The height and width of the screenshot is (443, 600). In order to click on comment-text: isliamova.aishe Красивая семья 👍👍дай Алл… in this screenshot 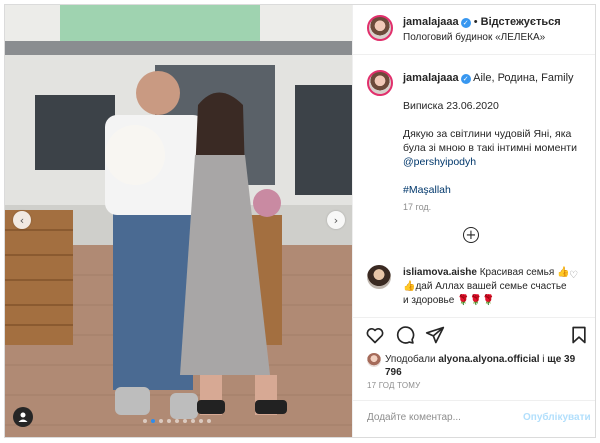, I will do `click(488, 287)`.